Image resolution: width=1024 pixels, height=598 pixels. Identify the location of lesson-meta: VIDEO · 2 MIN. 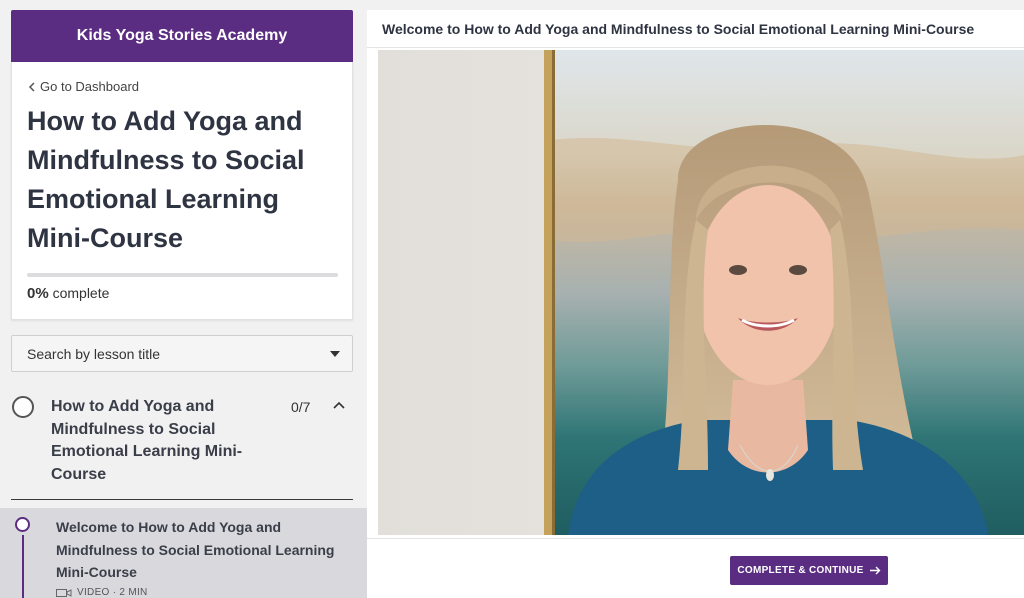
(102, 592).